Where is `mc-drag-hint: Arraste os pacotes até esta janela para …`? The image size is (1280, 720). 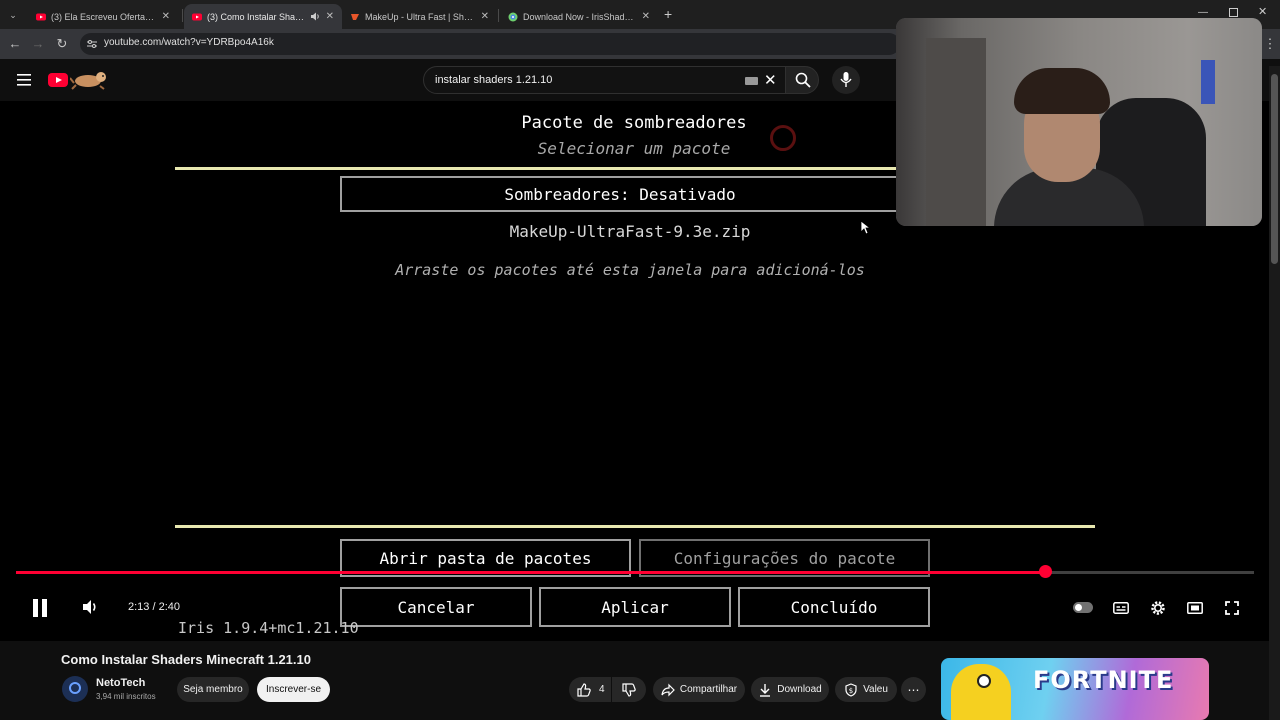
mc-drag-hint: Arraste os pacotes até esta janela para … is located at coordinates (630, 270).